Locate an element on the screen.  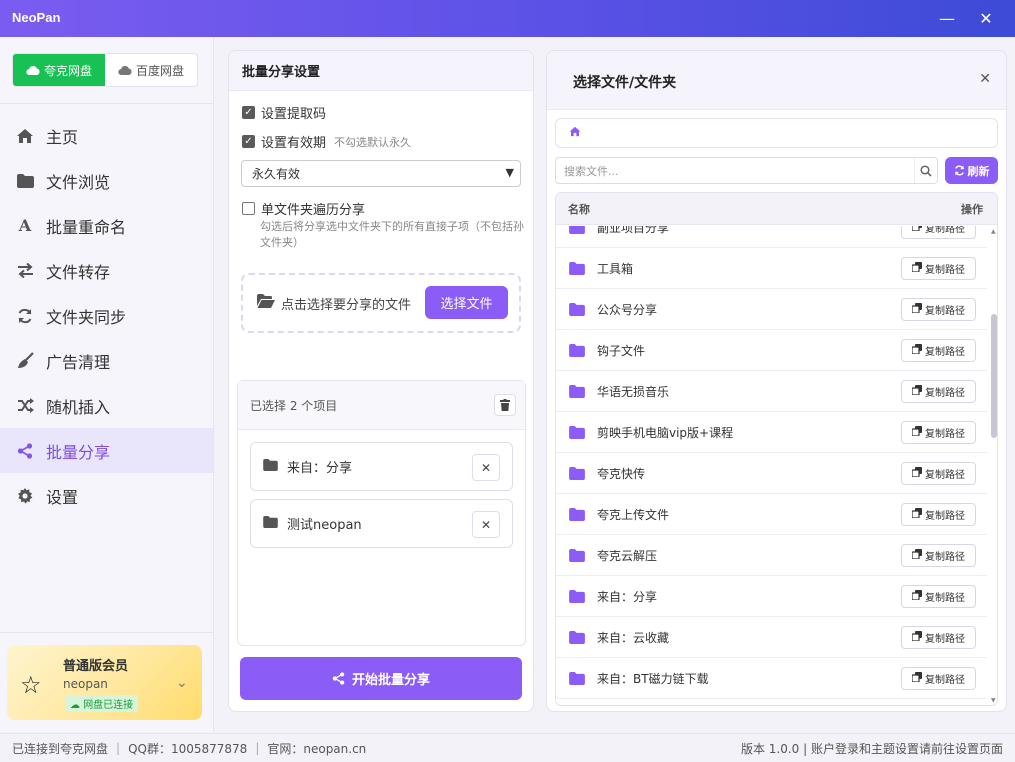
folder-name: 副业项目分享 is located at coordinates (633, 230).